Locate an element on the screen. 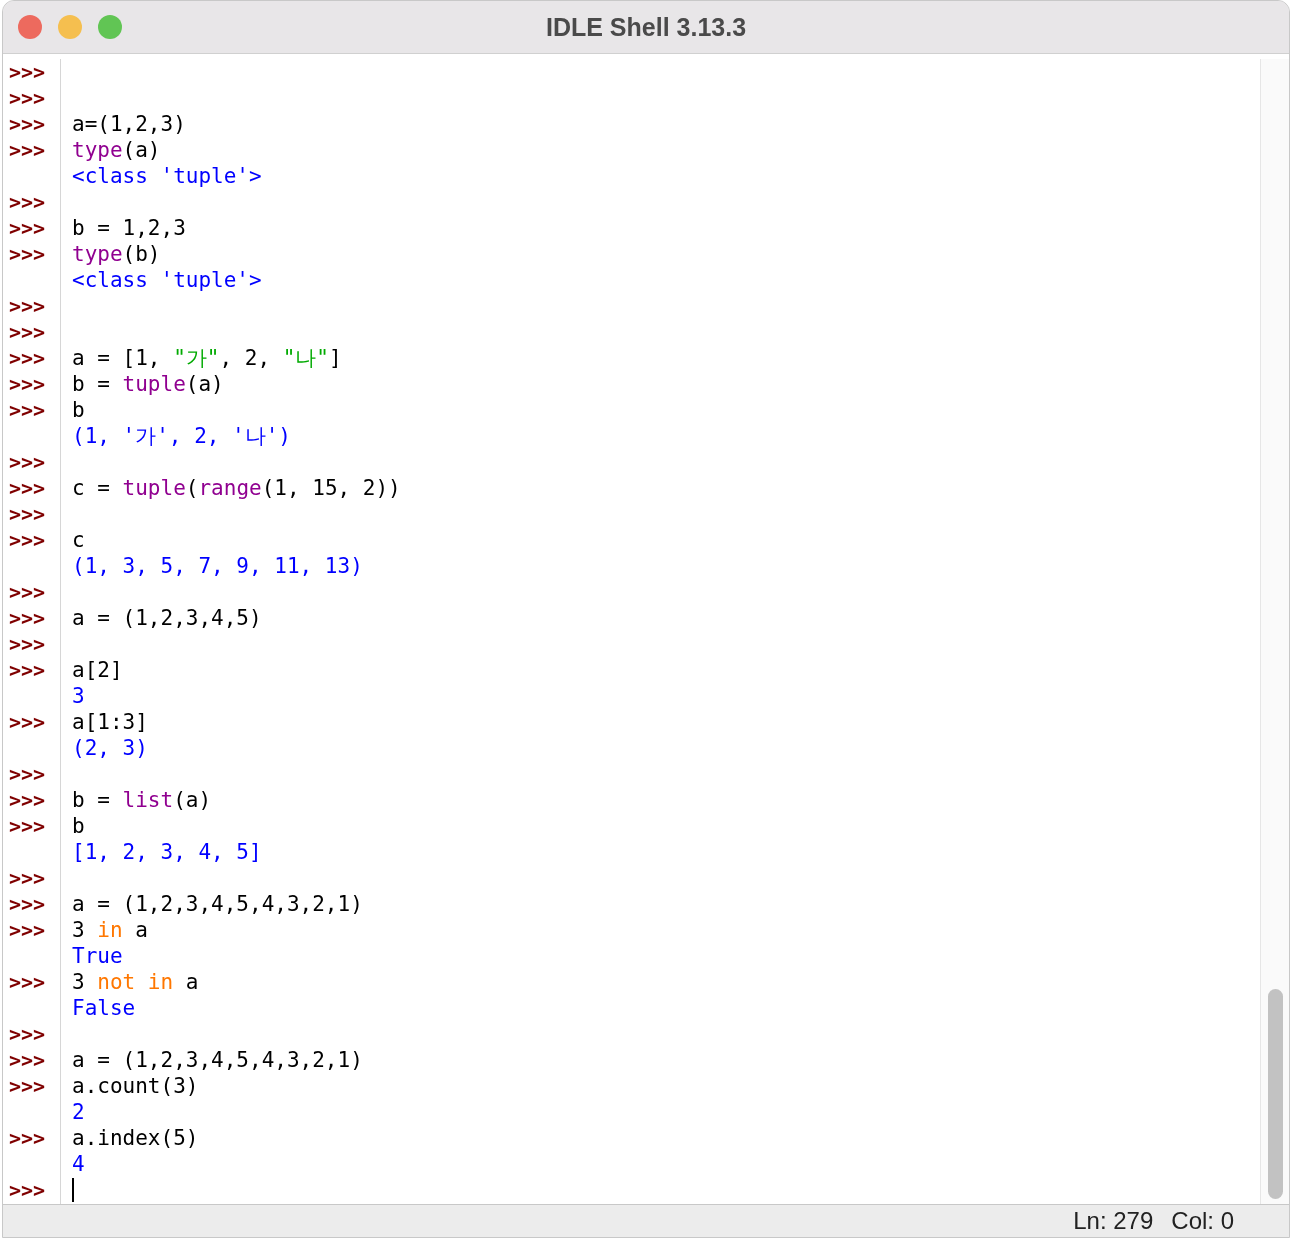 The image size is (1292, 1238). code-line: (1, 3, 5, 7, 9, 11, 13) is located at coordinates (217, 566).